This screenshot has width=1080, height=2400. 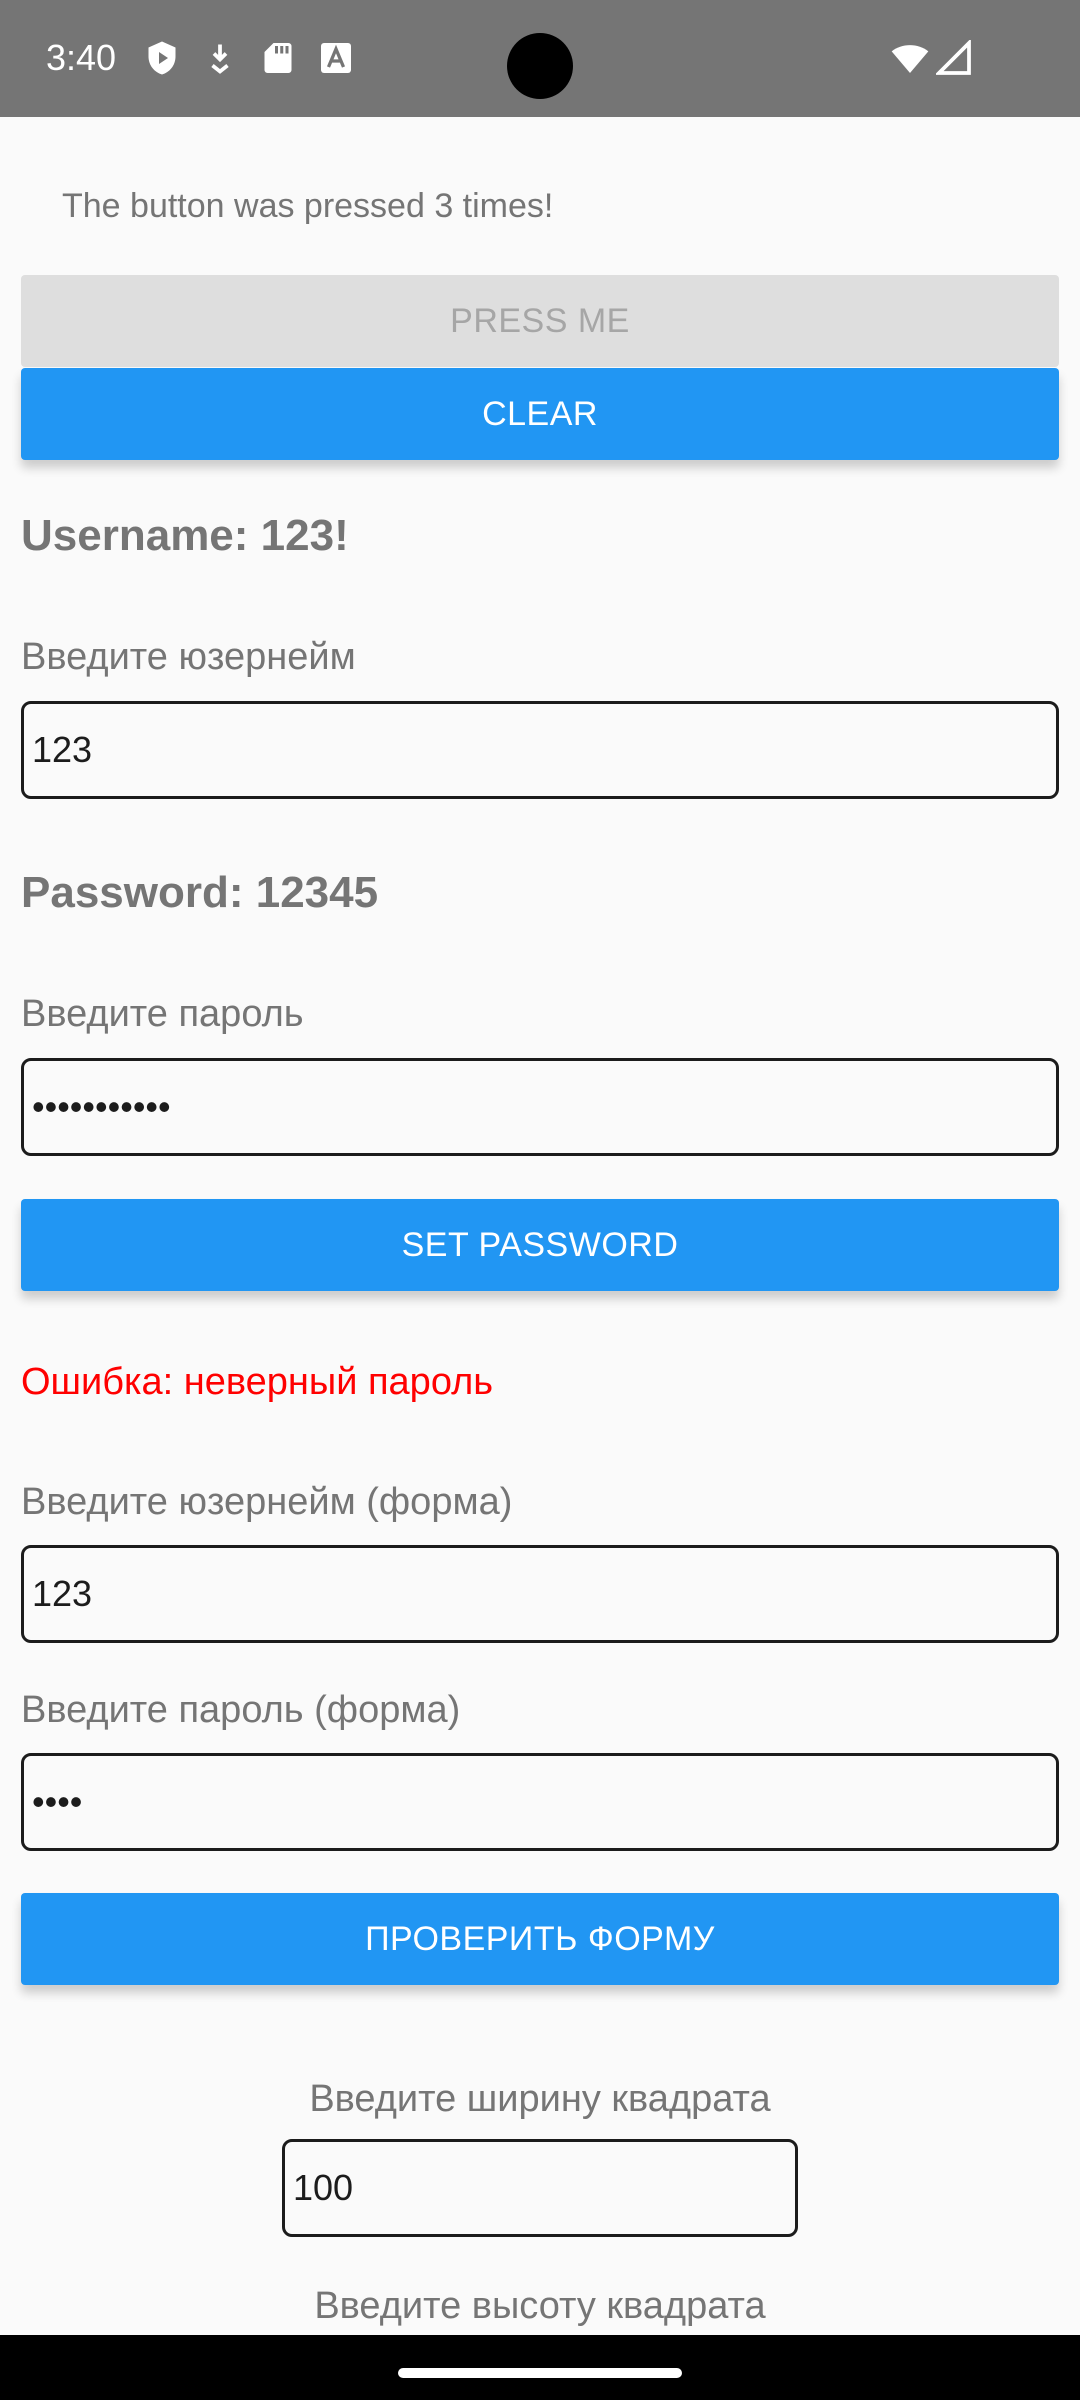 What do you see at coordinates (200, 892) in the screenshot?
I see `password-heading: Password: 12345` at bounding box center [200, 892].